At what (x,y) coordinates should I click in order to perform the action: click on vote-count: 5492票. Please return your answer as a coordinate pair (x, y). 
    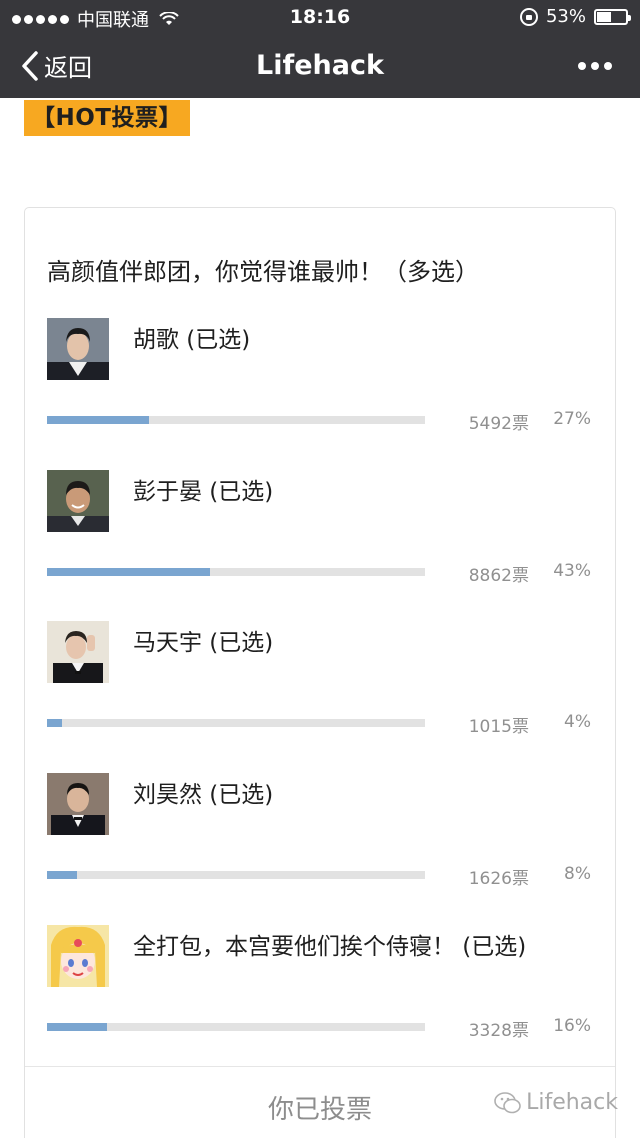
    Looking at the image, I should click on (498, 424).